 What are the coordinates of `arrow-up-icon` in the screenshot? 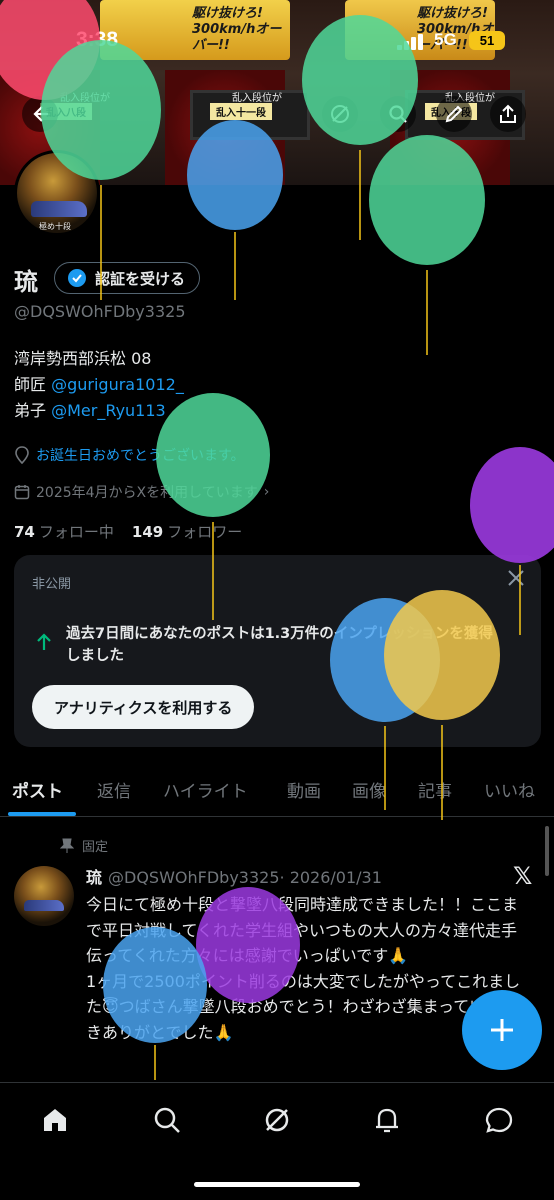 It's located at (44, 641).